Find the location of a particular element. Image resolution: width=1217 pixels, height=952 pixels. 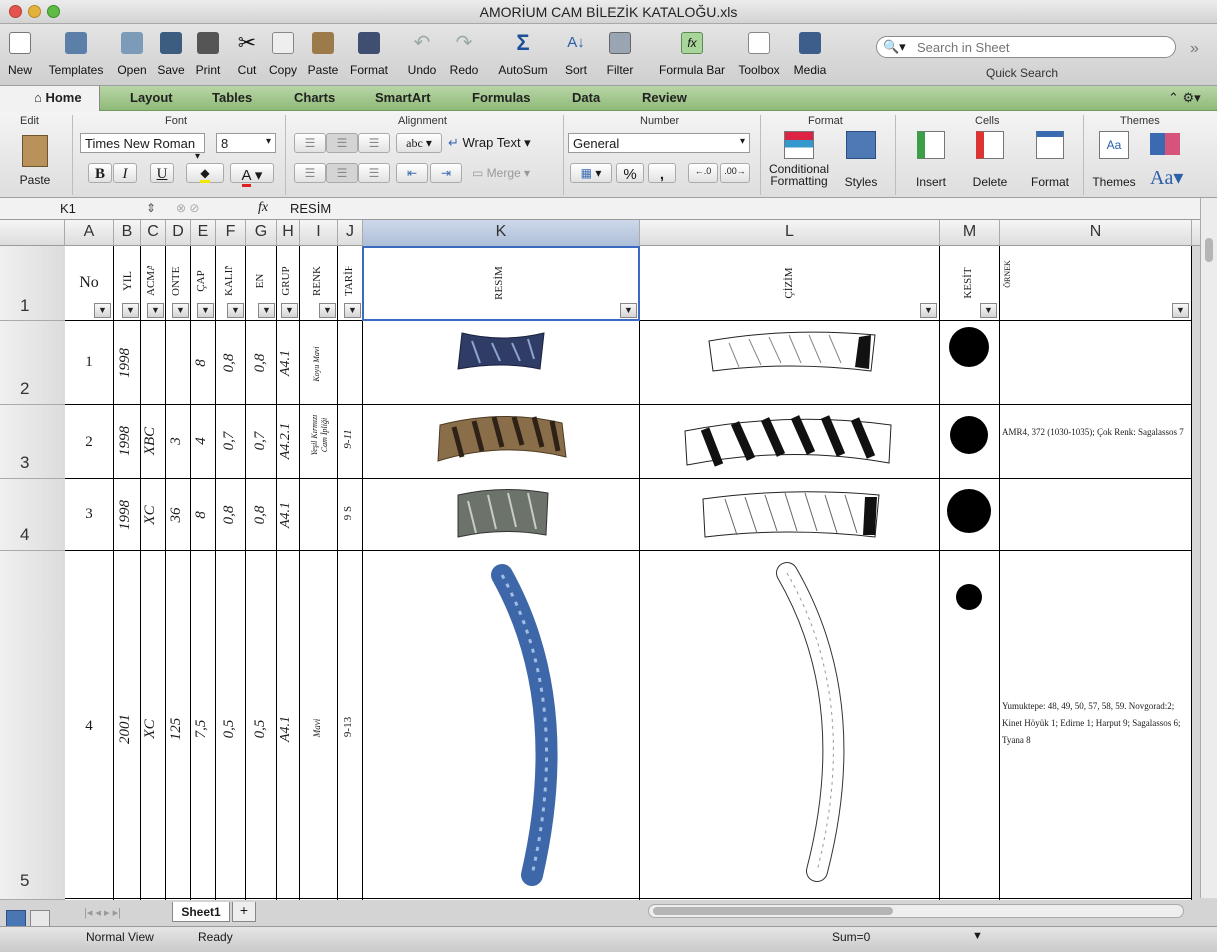

percent-style-button: % is located at coordinates (630, 173).